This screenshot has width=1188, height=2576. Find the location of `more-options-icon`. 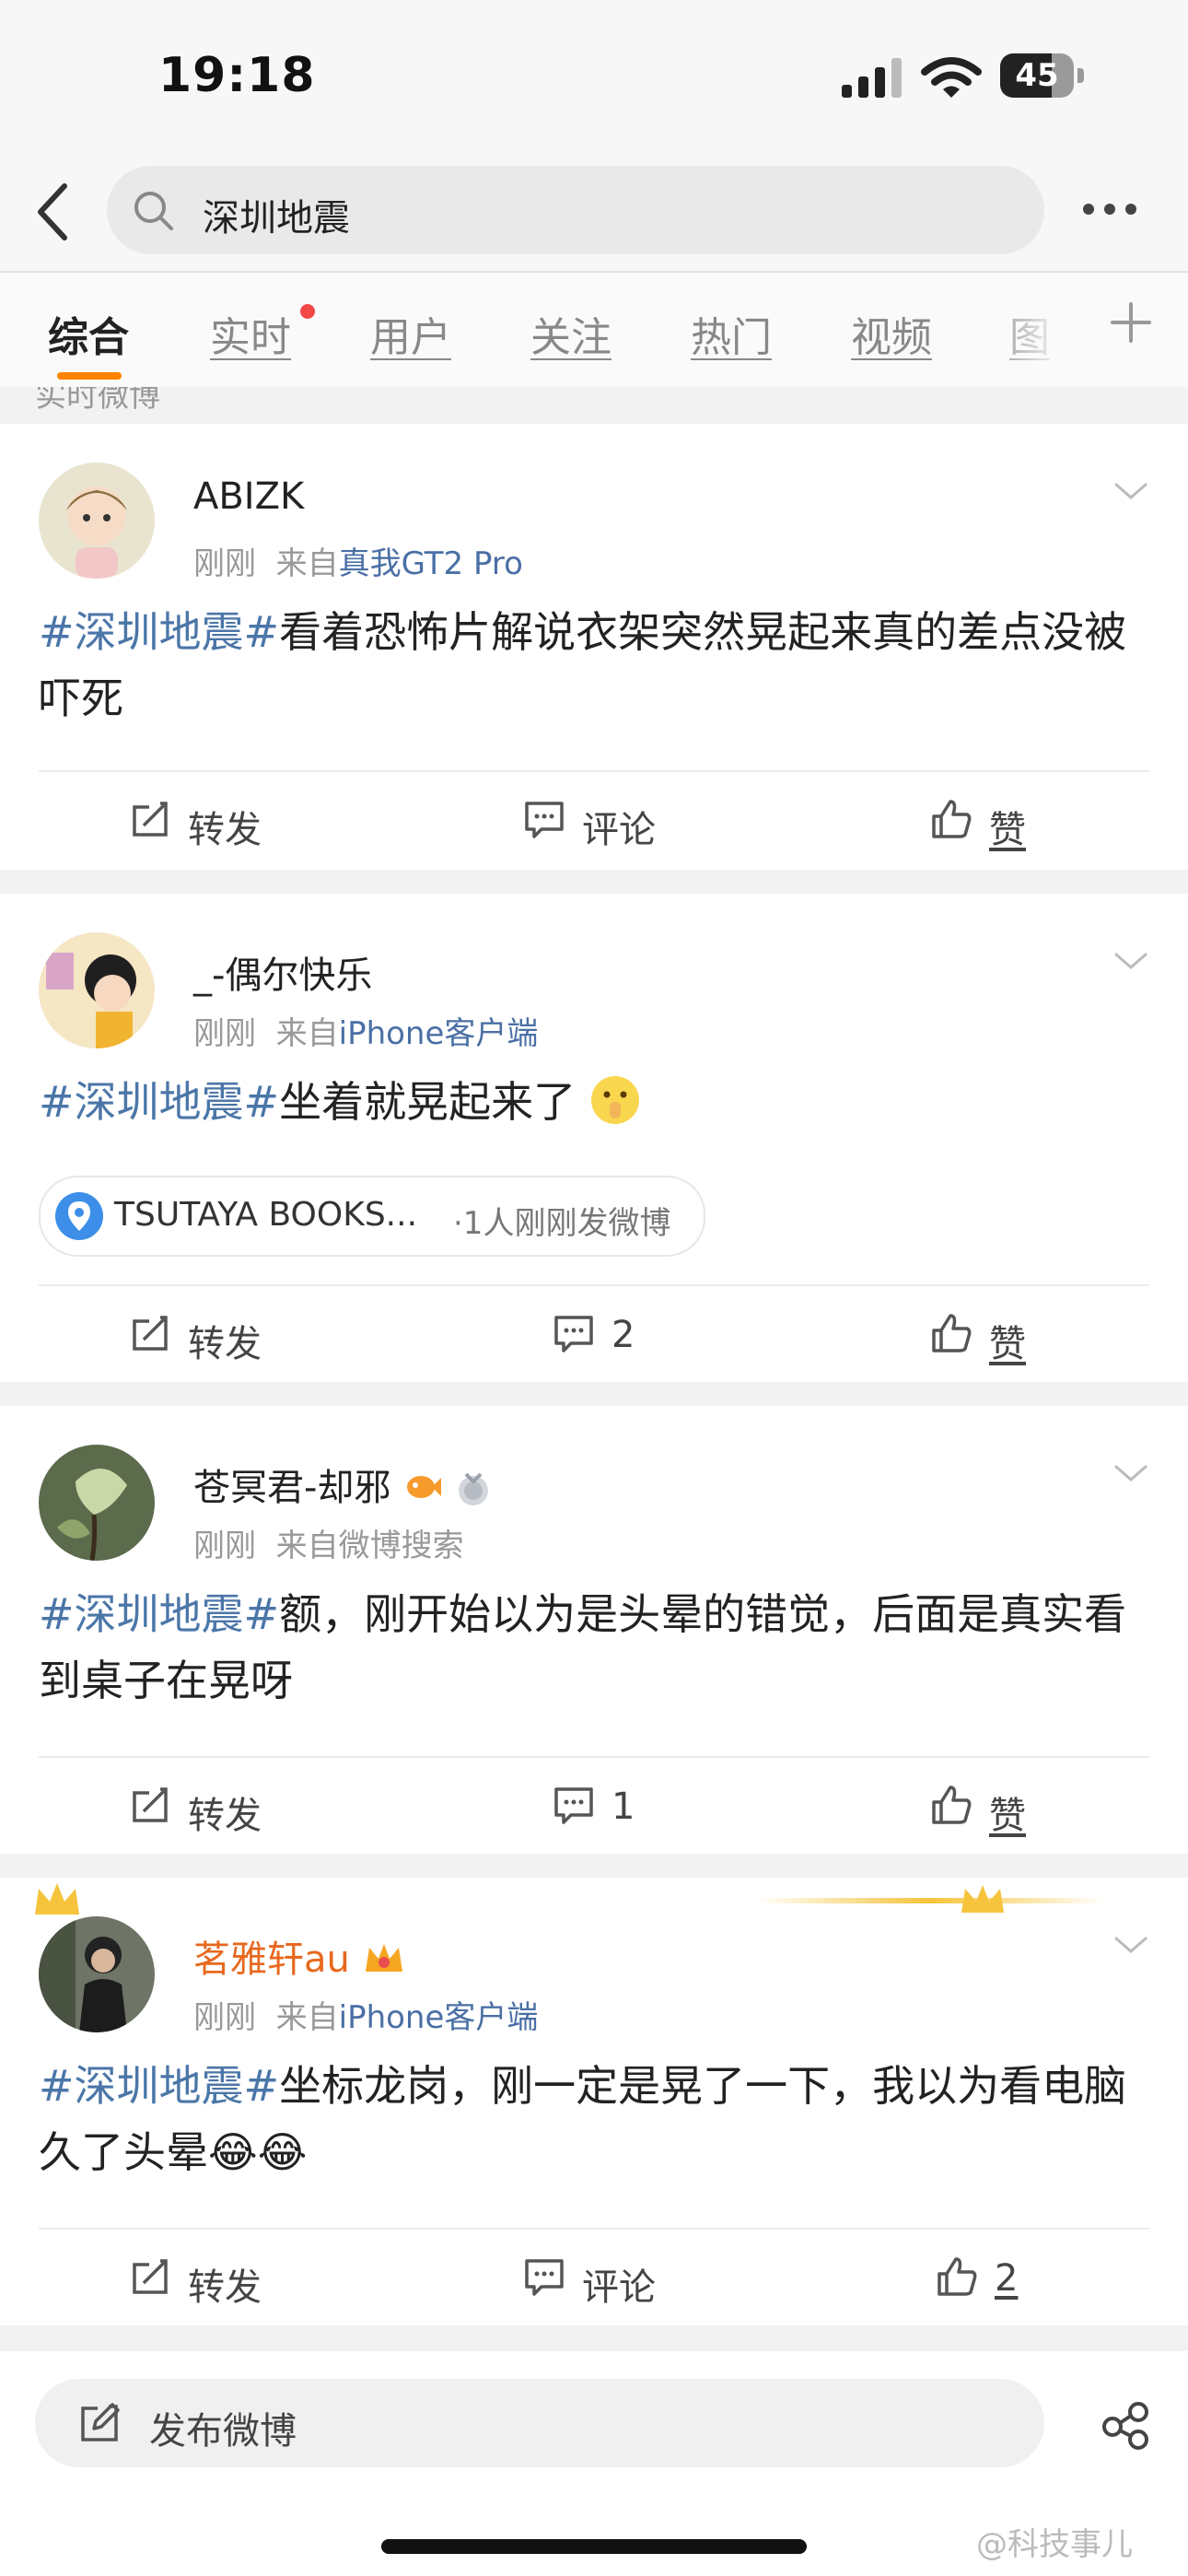

more-options-icon is located at coordinates (1115, 210).